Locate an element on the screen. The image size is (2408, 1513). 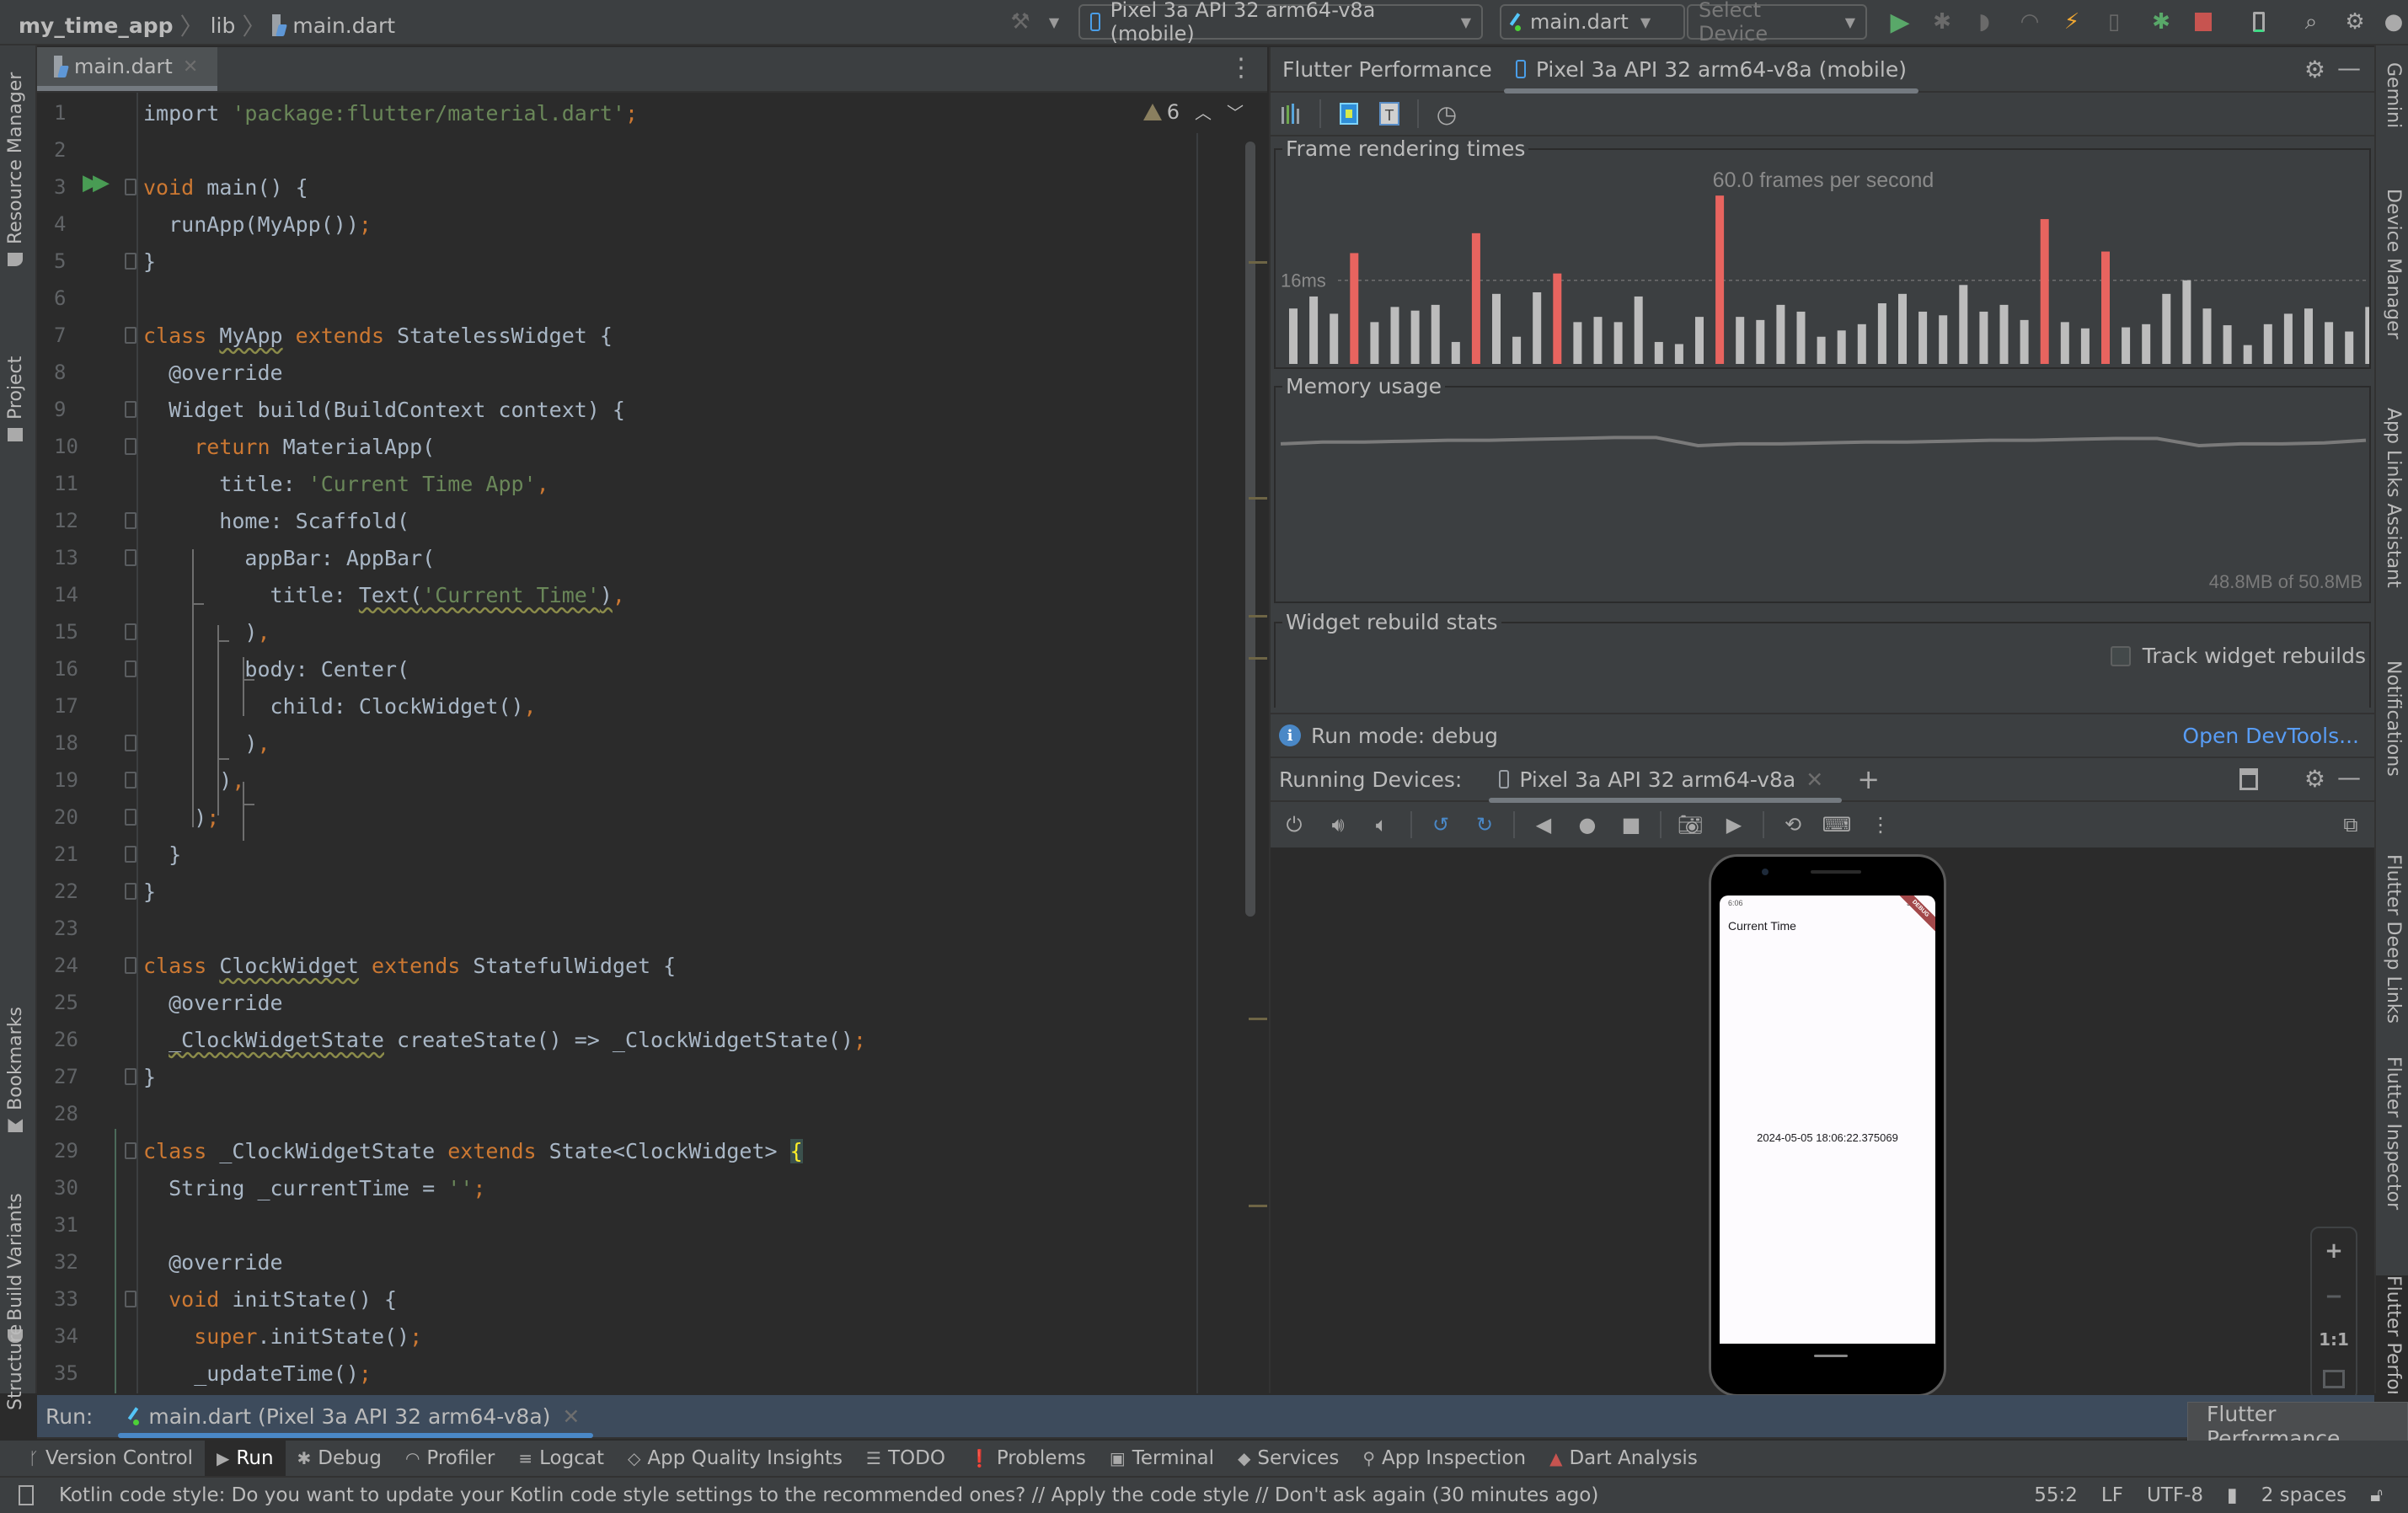
tool-resource-manager: Resource Manager is located at coordinates (15, 165).